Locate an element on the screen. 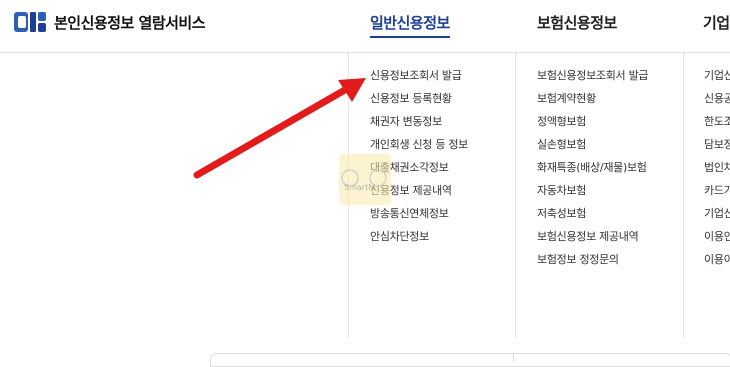 The image size is (730, 367). service-title: 본인신용정보 열람서비스 is located at coordinates (130, 22).